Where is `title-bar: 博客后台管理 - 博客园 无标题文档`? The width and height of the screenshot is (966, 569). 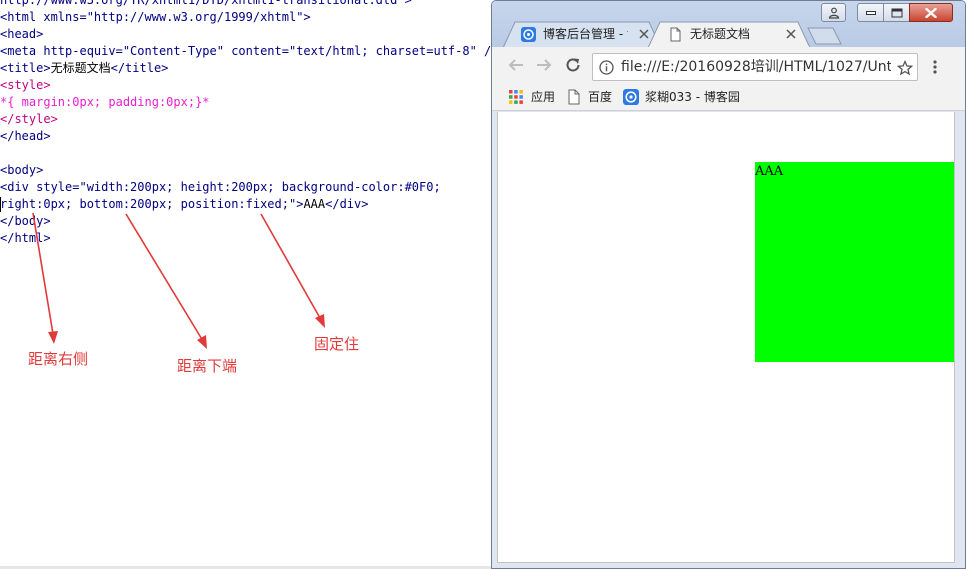
title-bar: 博客后台管理 - 博客园 无标题文档 is located at coordinates (728, 24).